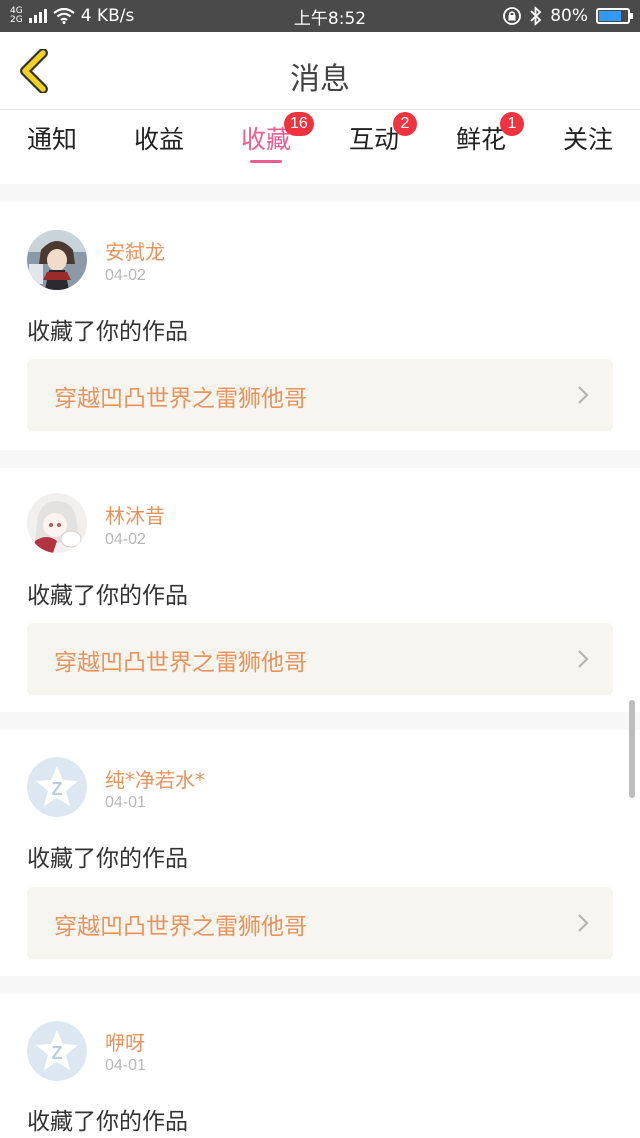  I want to click on tab-badge: 2, so click(405, 124).